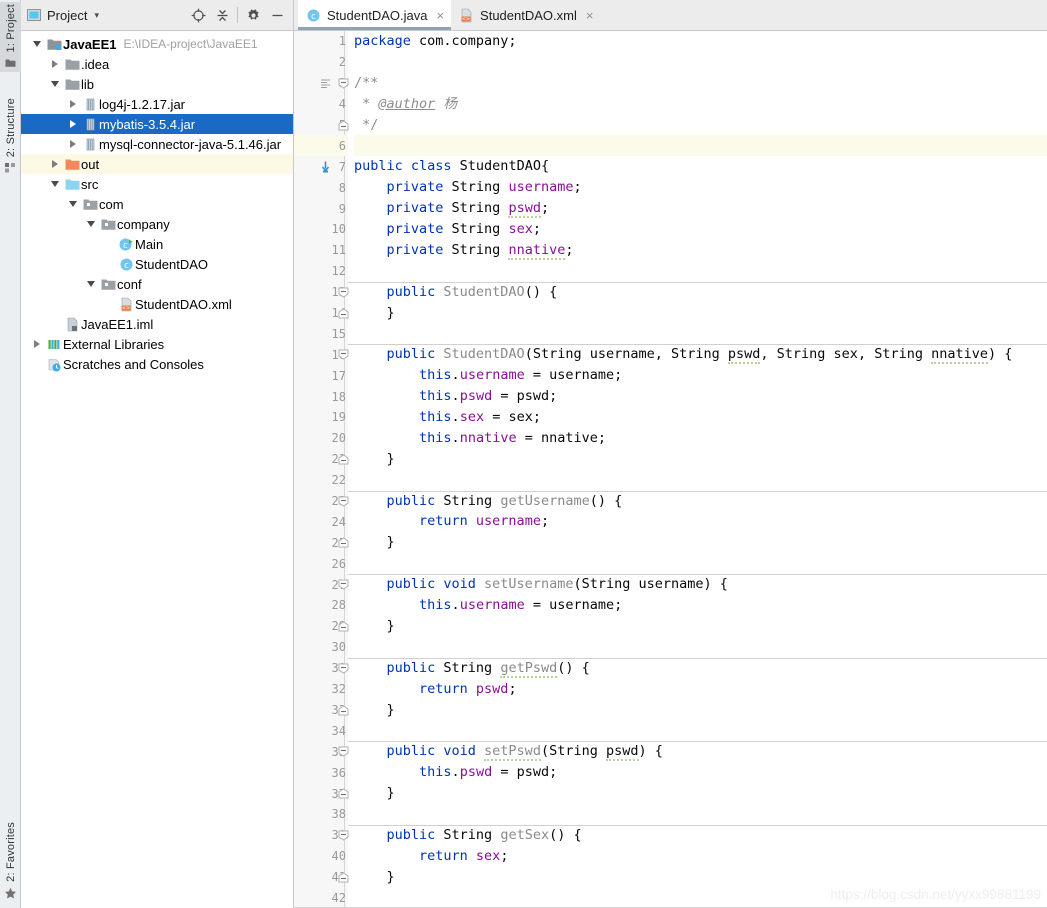  I want to click on gutter-line: 17, so click(321, 375).